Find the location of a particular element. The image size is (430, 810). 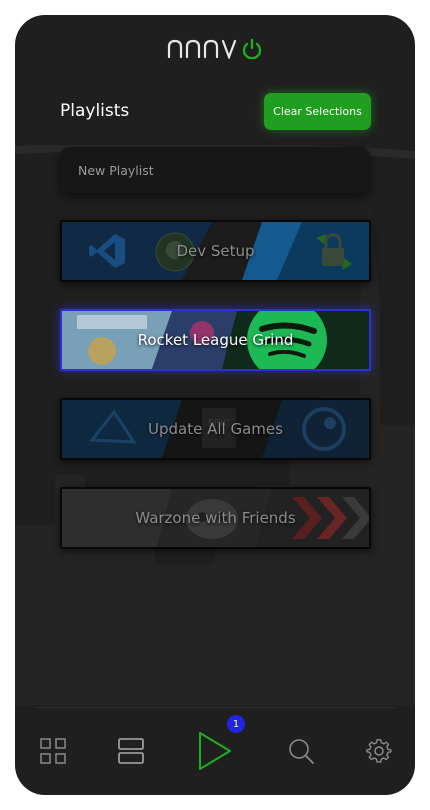

grid-nav-button is located at coordinates (53, 751).